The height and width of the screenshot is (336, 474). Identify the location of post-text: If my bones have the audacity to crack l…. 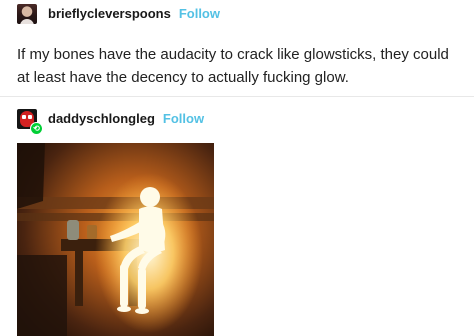
(233, 66).